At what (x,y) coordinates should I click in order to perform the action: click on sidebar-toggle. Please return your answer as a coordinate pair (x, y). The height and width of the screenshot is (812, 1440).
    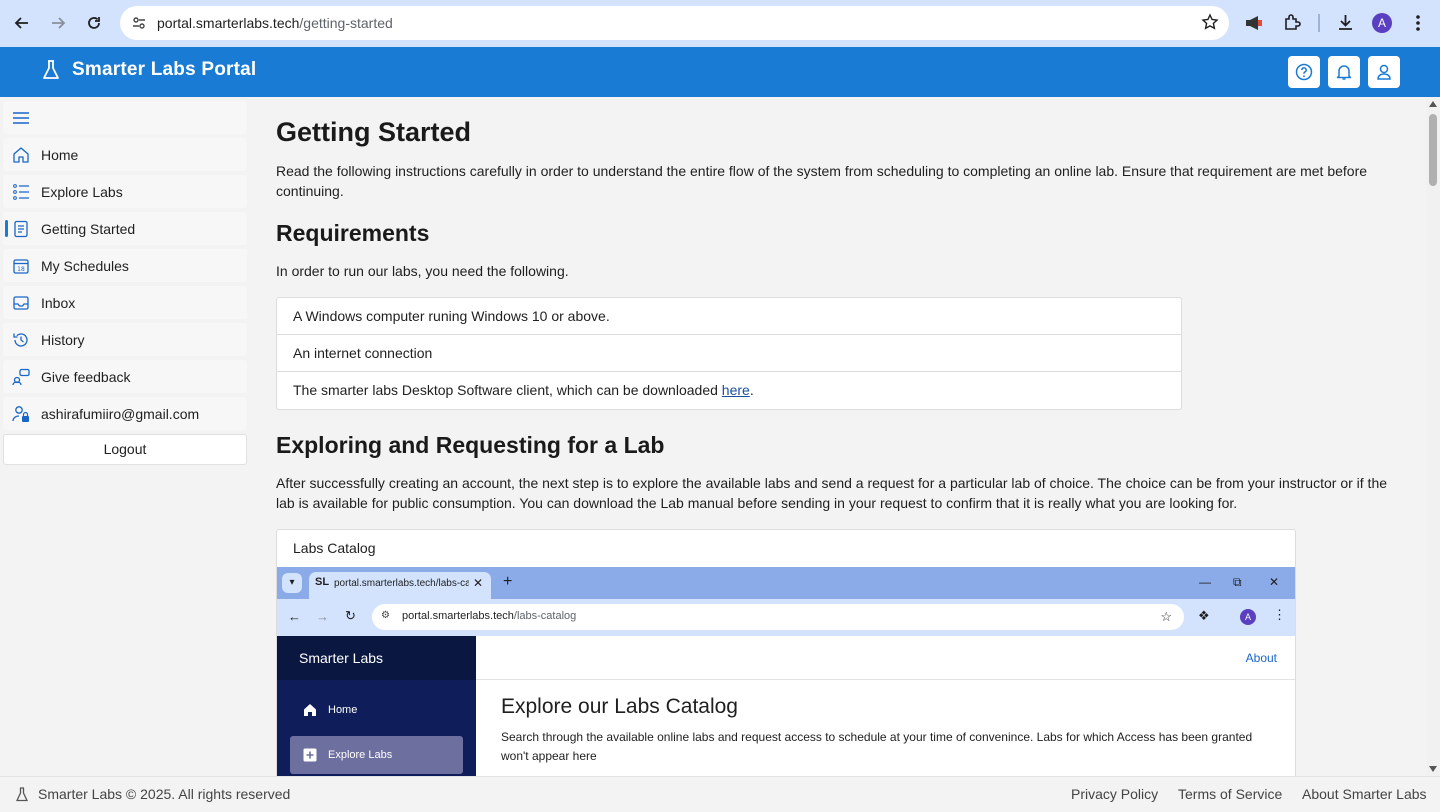
    Looking at the image, I should click on (125, 117).